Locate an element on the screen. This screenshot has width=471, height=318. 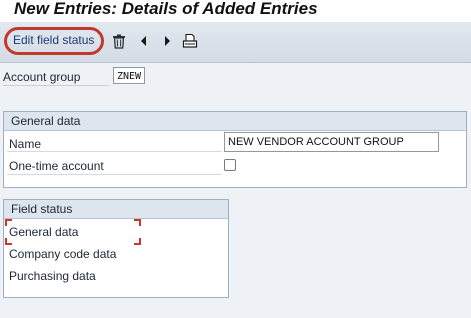
print-icon is located at coordinates (190, 41).